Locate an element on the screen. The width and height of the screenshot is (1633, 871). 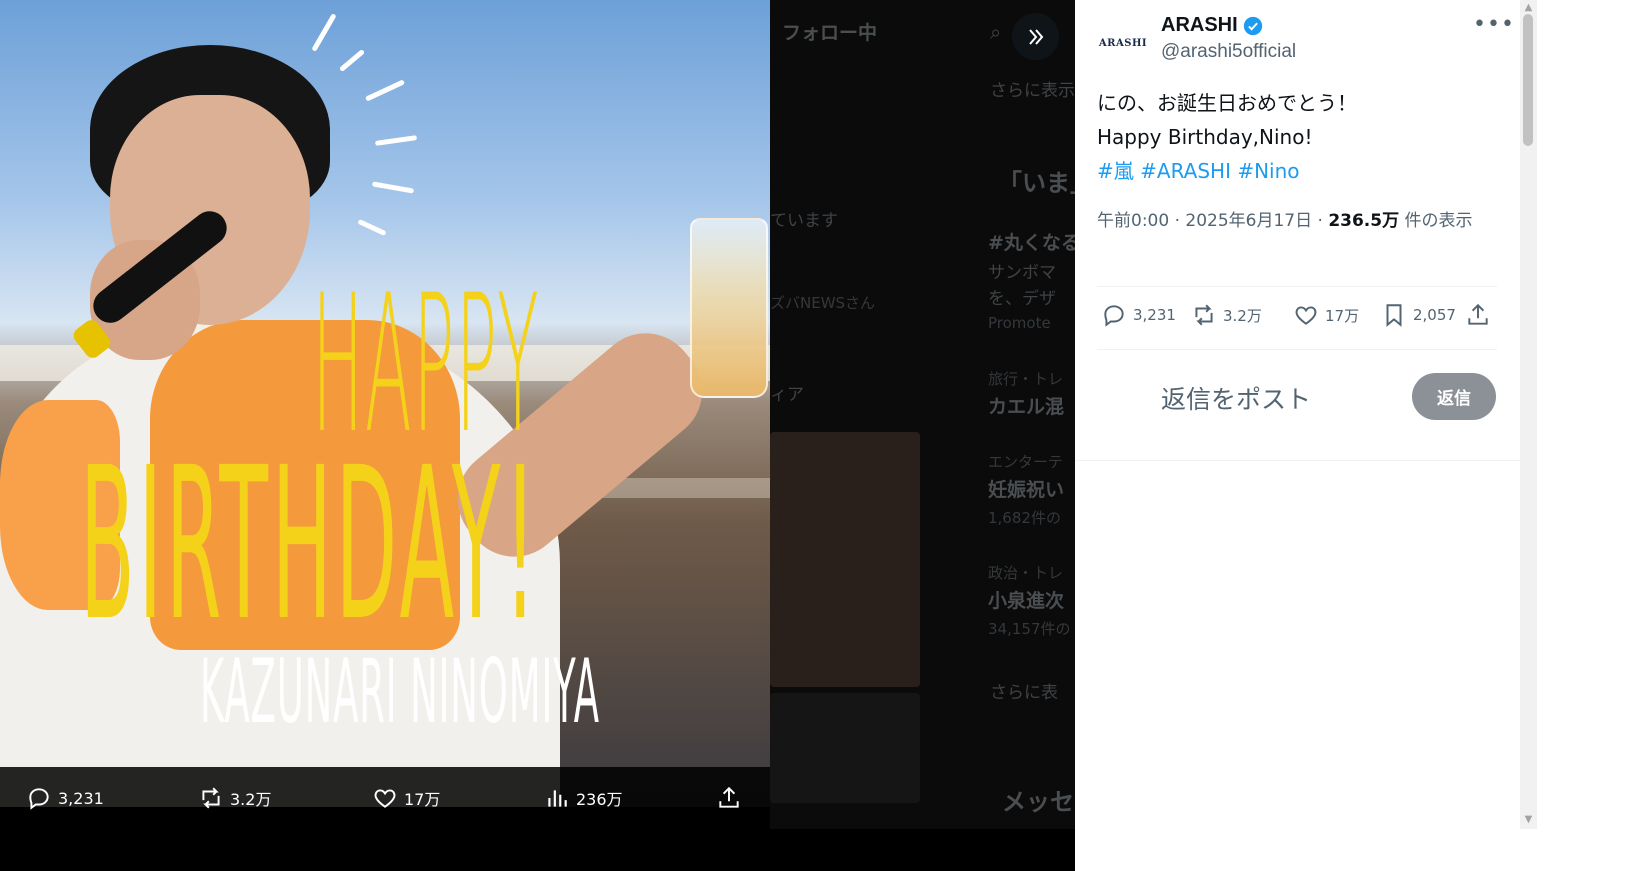
media-repost-button: 3.2万 is located at coordinates (234, 798).